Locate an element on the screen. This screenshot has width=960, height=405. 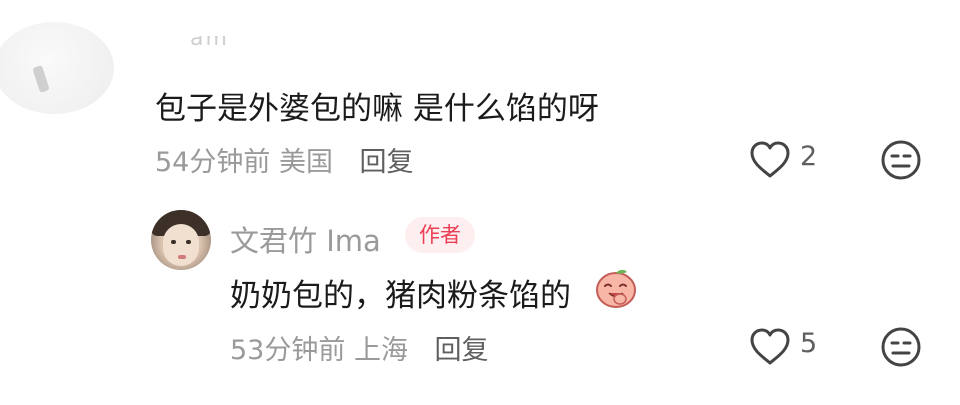
reply-reply-button: 回复 is located at coordinates (462, 350).